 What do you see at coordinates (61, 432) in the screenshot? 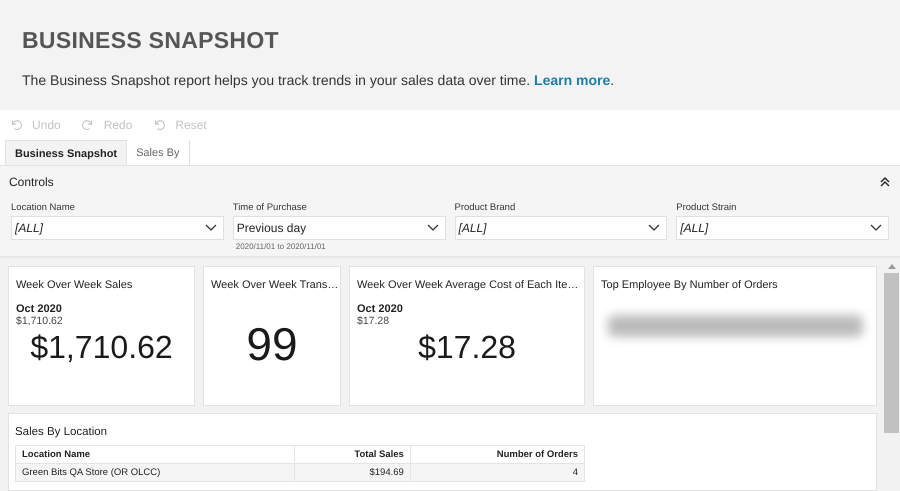
I see `table-title: Sales By Location` at bounding box center [61, 432].